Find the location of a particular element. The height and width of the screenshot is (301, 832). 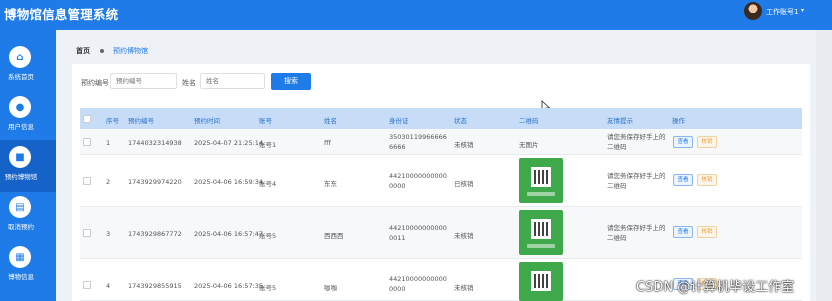

chevron-down-icon: ▾ is located at coordinates (802, 10).